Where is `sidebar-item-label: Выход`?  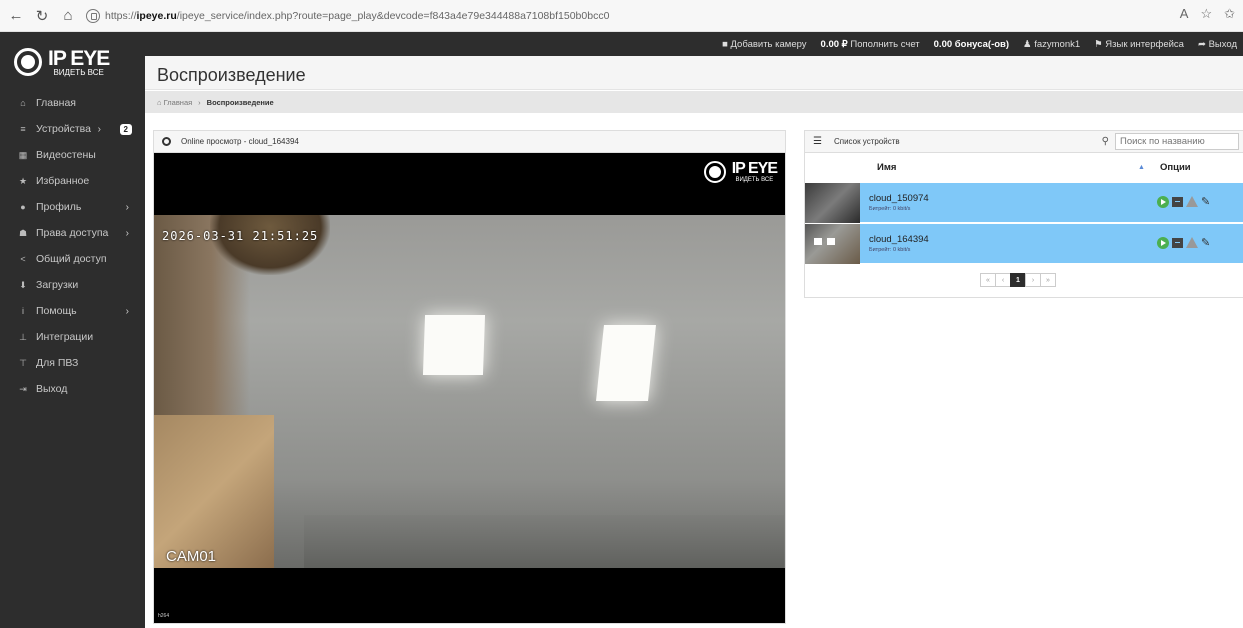
sidebar-item-label: Выход is located at coordinates (52, 389).